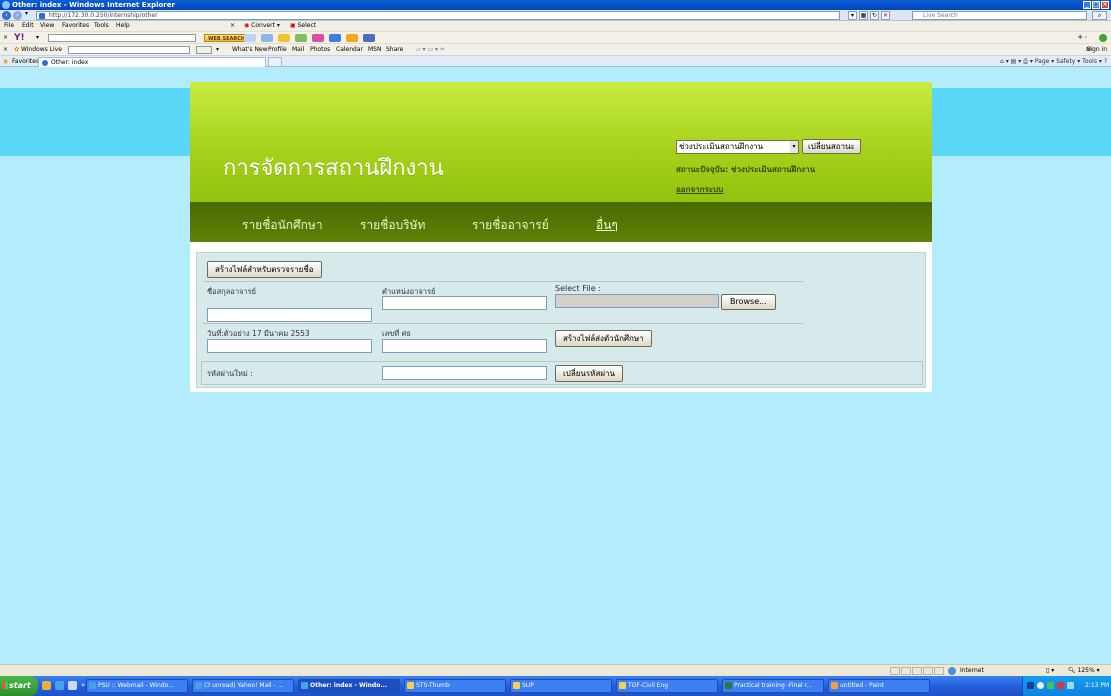  I want to click on menu-tools: Tools, so click(101, 26).